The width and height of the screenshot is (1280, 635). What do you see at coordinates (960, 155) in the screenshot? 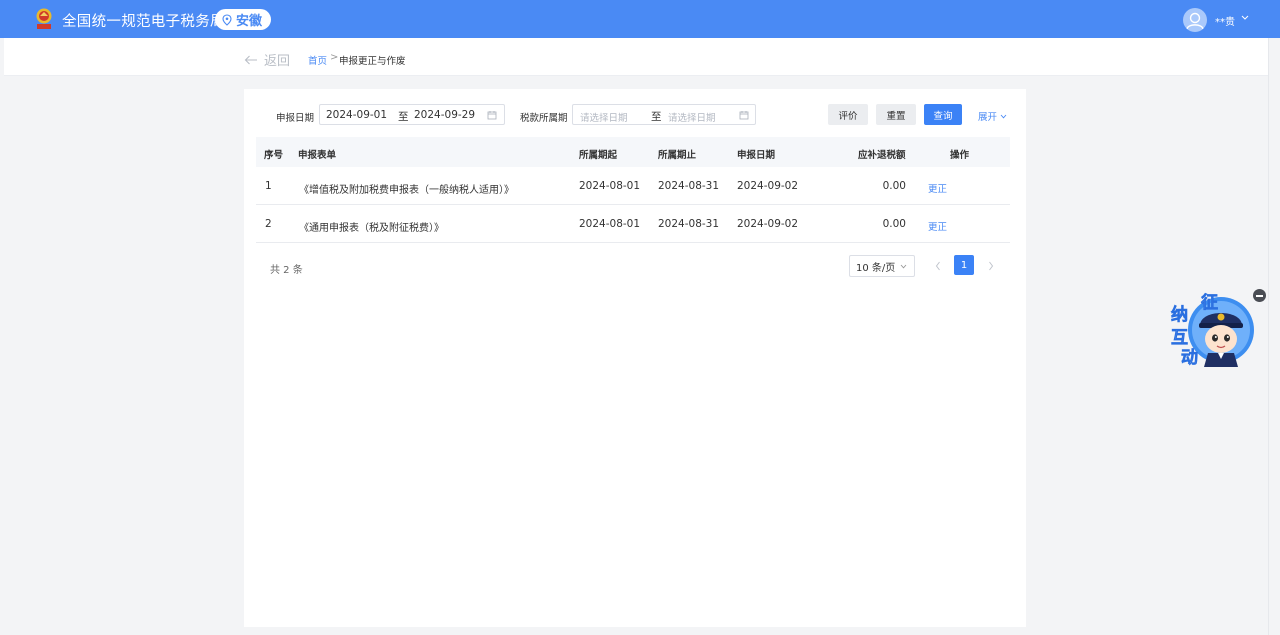
I see `col-action: 操作` at bounding box center [960, 155].